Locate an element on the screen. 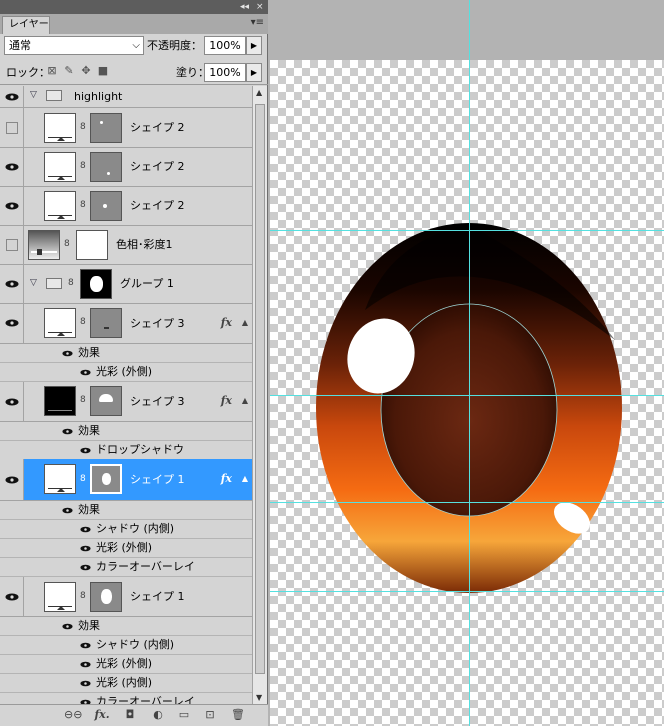 The height and width of the screenshot is (726, 664). opacity-arrow-button: ▶ is located at coordinates (254, 45).